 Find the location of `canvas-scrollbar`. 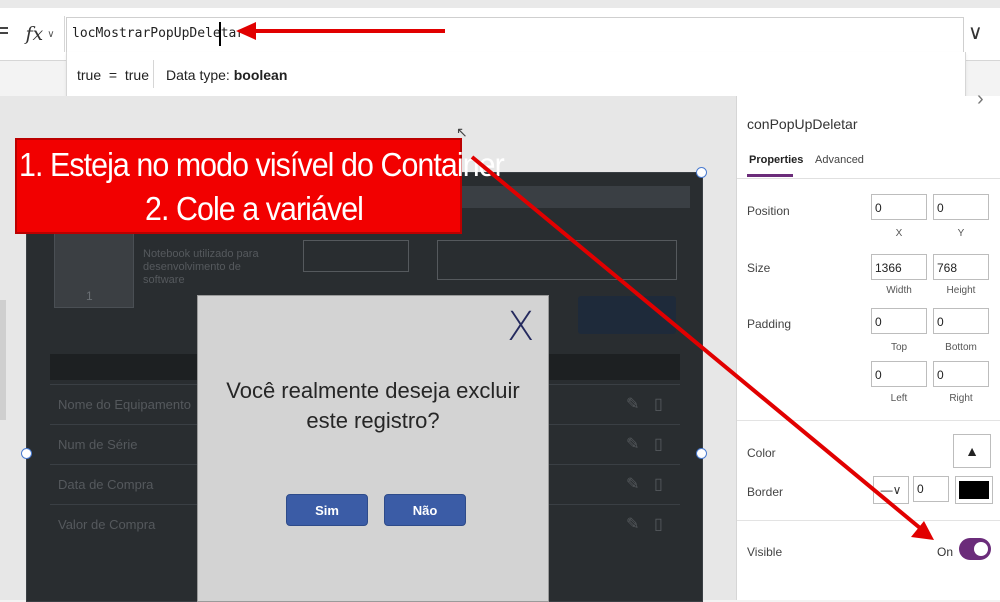

canvas-scrollbar is located at coordinates (3, 360).